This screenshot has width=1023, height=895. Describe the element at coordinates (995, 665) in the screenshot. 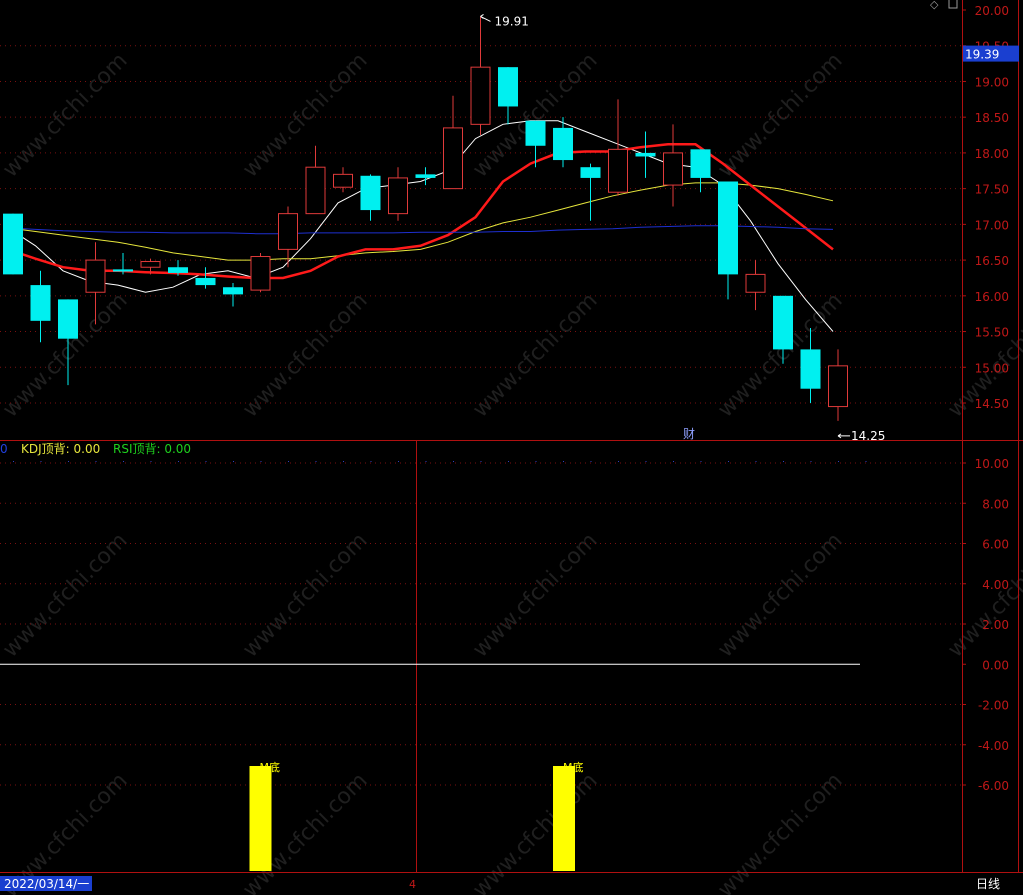

I see `y-tick-label-sub: 0.00` at that location.